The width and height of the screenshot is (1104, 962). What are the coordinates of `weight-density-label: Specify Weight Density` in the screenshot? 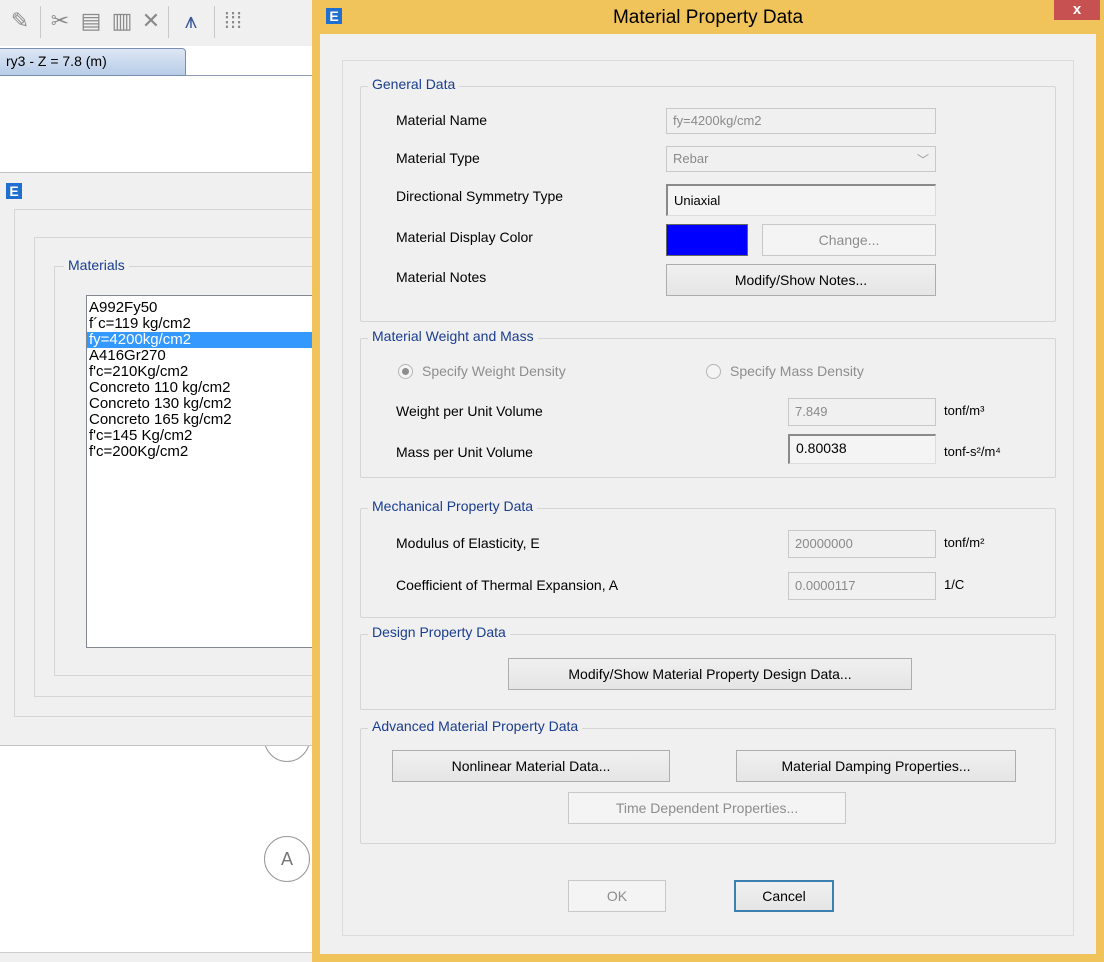 It's located at (494, 371).